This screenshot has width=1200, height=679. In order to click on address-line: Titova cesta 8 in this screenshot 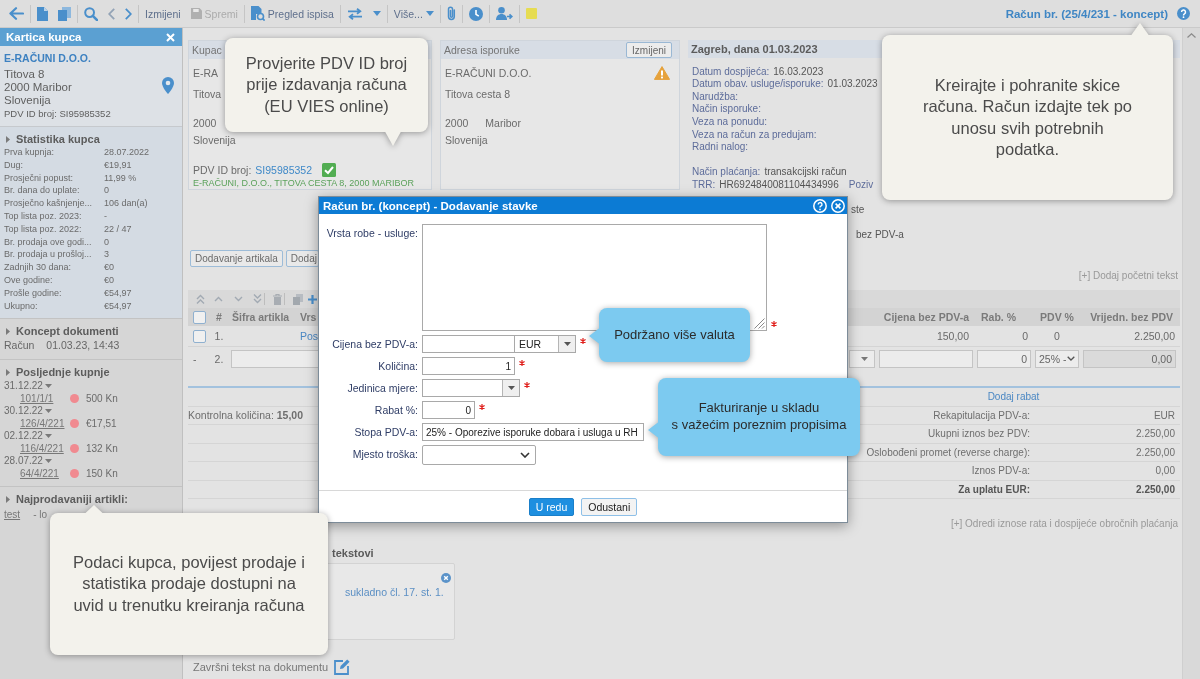, I will do `click(477, 94)`.